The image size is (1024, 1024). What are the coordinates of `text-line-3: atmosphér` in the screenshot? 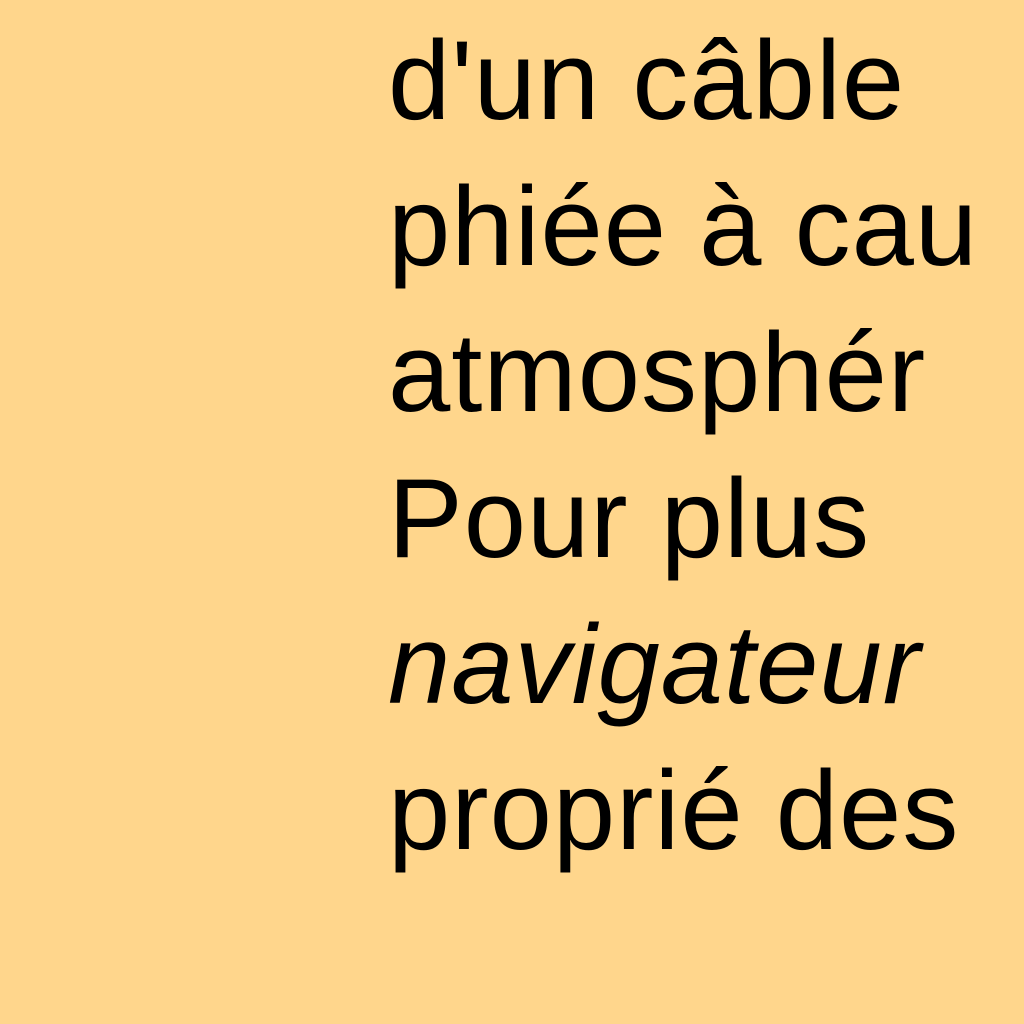 It's located at (657, 372).